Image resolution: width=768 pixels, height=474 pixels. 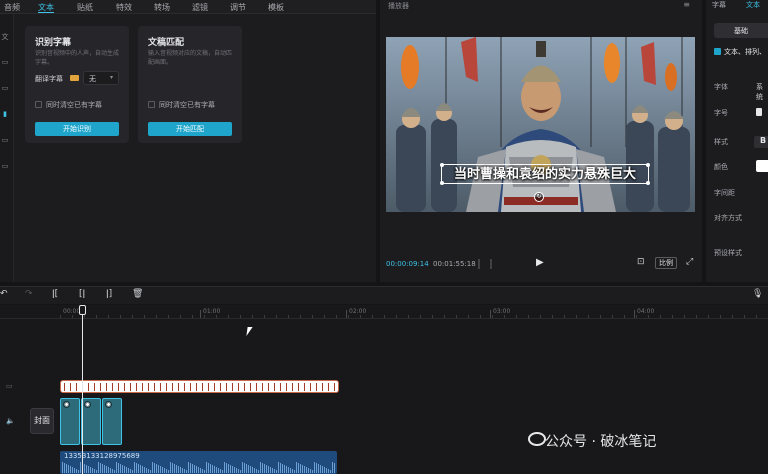 What do you see at coordinates (762, 166) in the screenshot?
I see `color-swatch` at bounding box center [762, 166].